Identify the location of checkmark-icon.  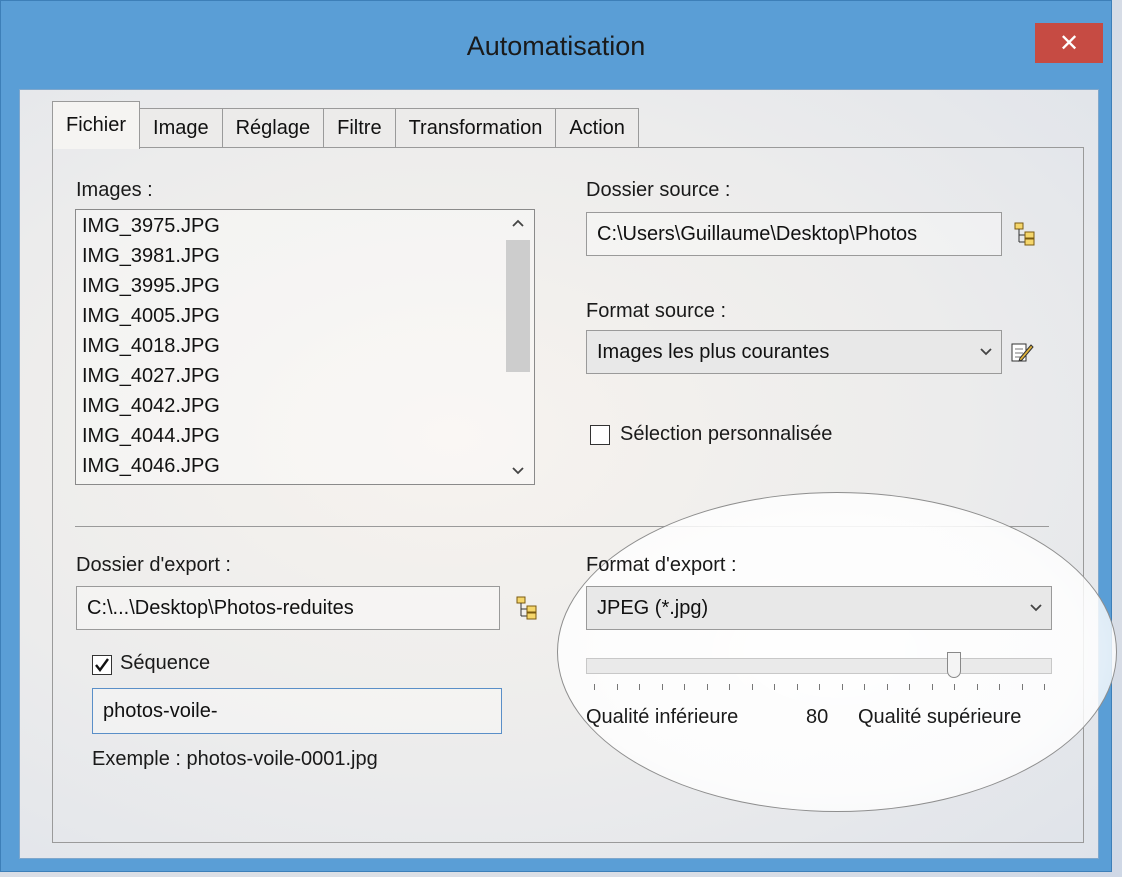
(102, 665).